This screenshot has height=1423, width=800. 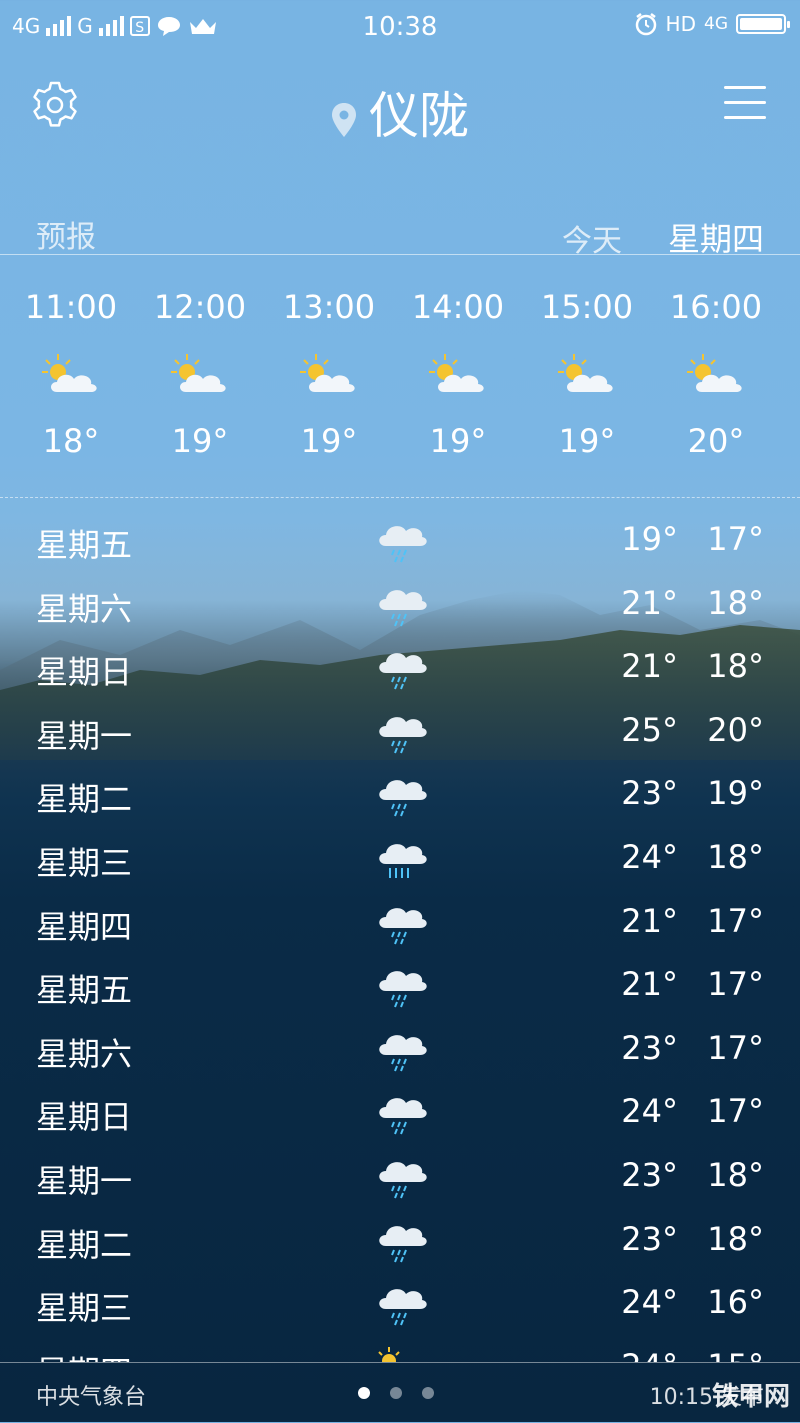 What do you see at coordinates (329, 307) in the screenshot?
I see `hour-time: 13:00` at bounding box center [329, 307].